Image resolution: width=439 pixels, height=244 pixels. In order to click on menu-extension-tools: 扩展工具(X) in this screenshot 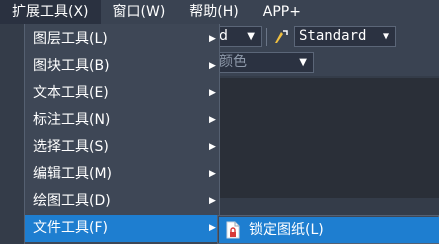, I will do `click(50, 12)`.